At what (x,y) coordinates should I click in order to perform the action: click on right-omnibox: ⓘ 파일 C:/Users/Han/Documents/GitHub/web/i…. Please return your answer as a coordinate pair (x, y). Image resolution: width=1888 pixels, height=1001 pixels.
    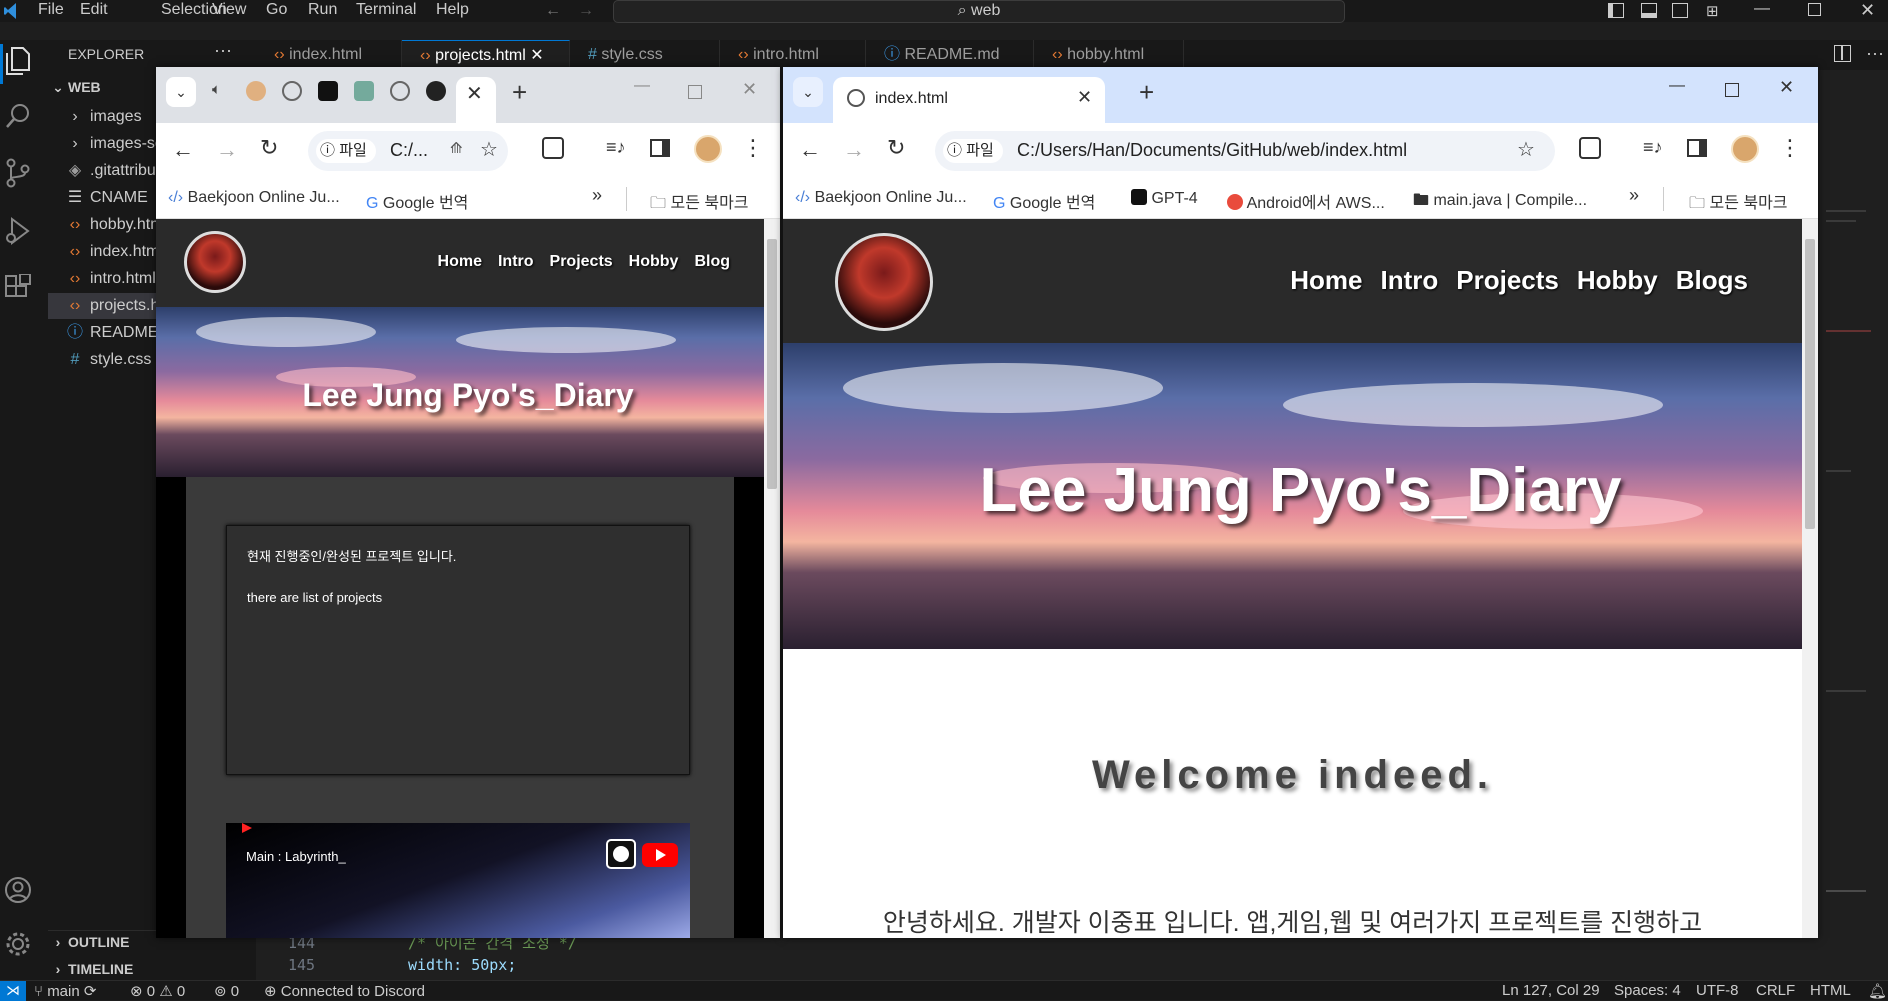
    Looking at the image, I should click on (1245, 151).